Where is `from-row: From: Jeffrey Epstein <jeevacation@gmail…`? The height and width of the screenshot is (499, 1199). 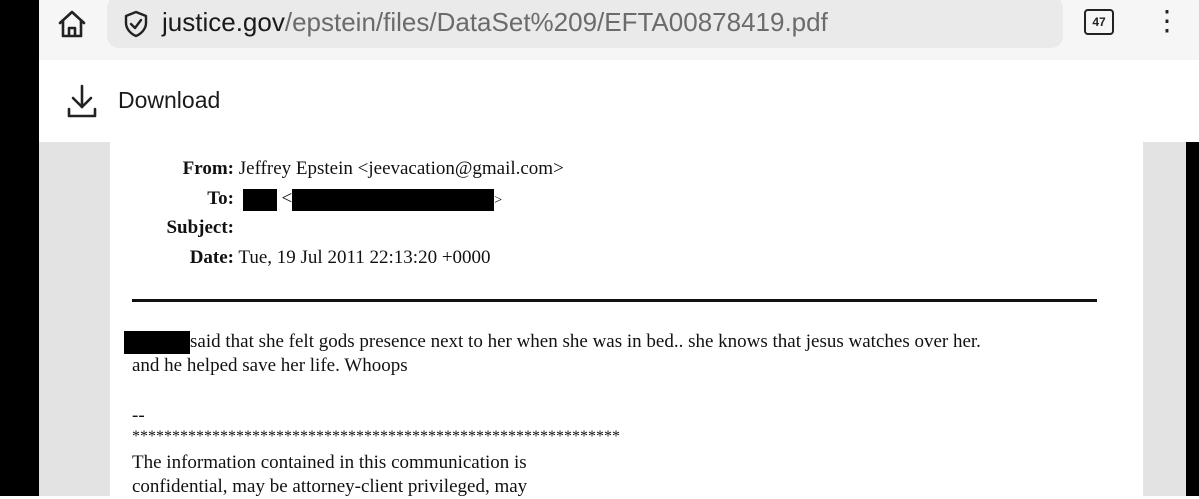
from-row: From: Jeffrey Epstein <jeevacation@gmail… is located at coordinates (359, 169).